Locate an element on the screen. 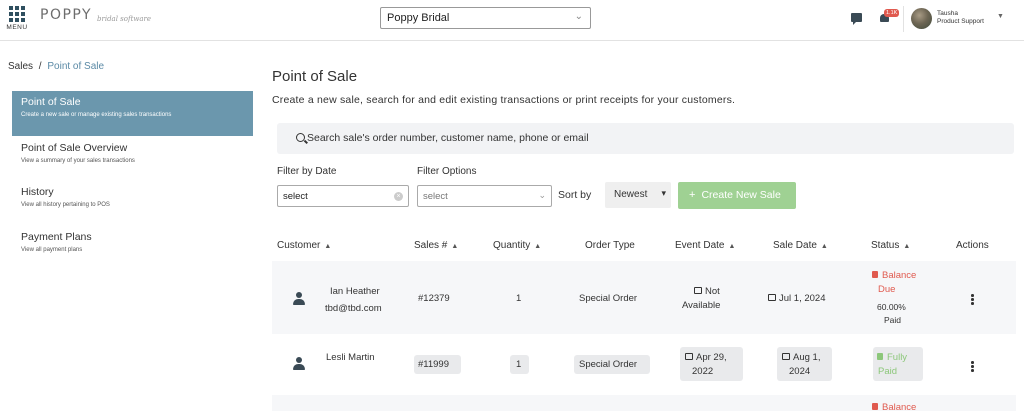  chevron-down-icon: ▼ is located at coordinates (1000, 16).